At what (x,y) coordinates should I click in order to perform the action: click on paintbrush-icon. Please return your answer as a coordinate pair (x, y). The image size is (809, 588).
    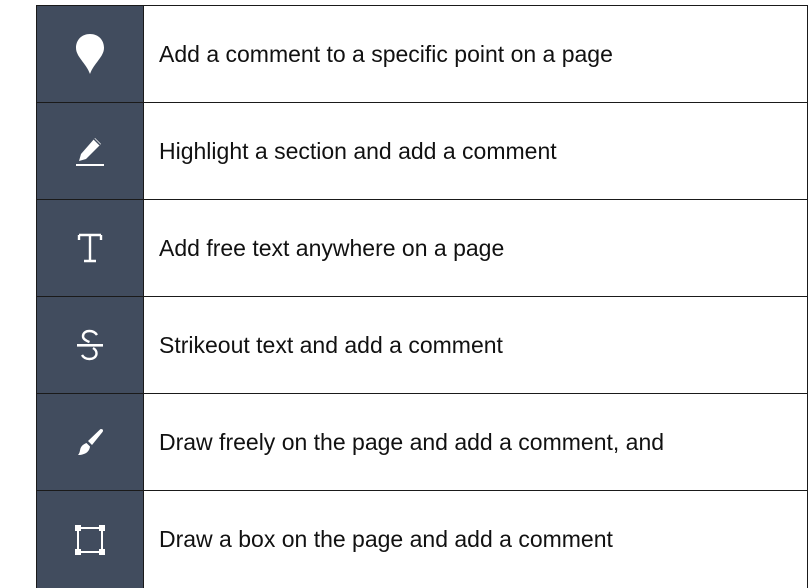
    Looking at the image, I should click on (90, 442).